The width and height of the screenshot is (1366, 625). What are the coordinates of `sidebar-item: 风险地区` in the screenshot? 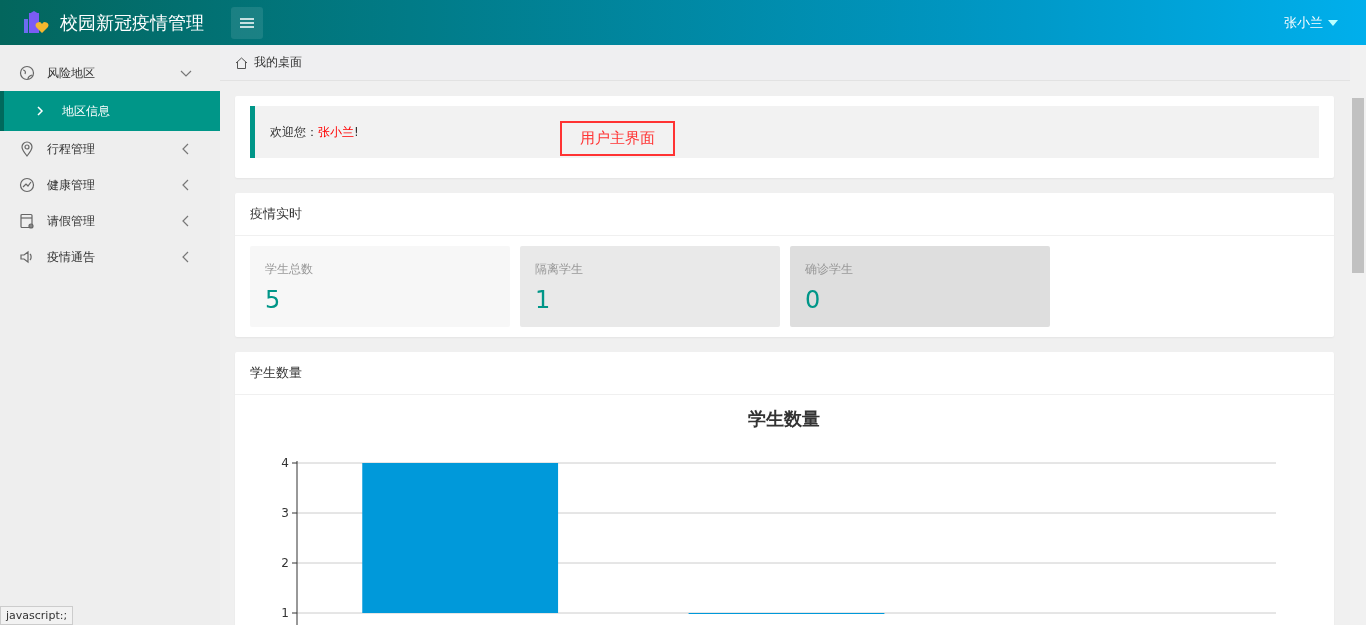 It's located at (110, 73).